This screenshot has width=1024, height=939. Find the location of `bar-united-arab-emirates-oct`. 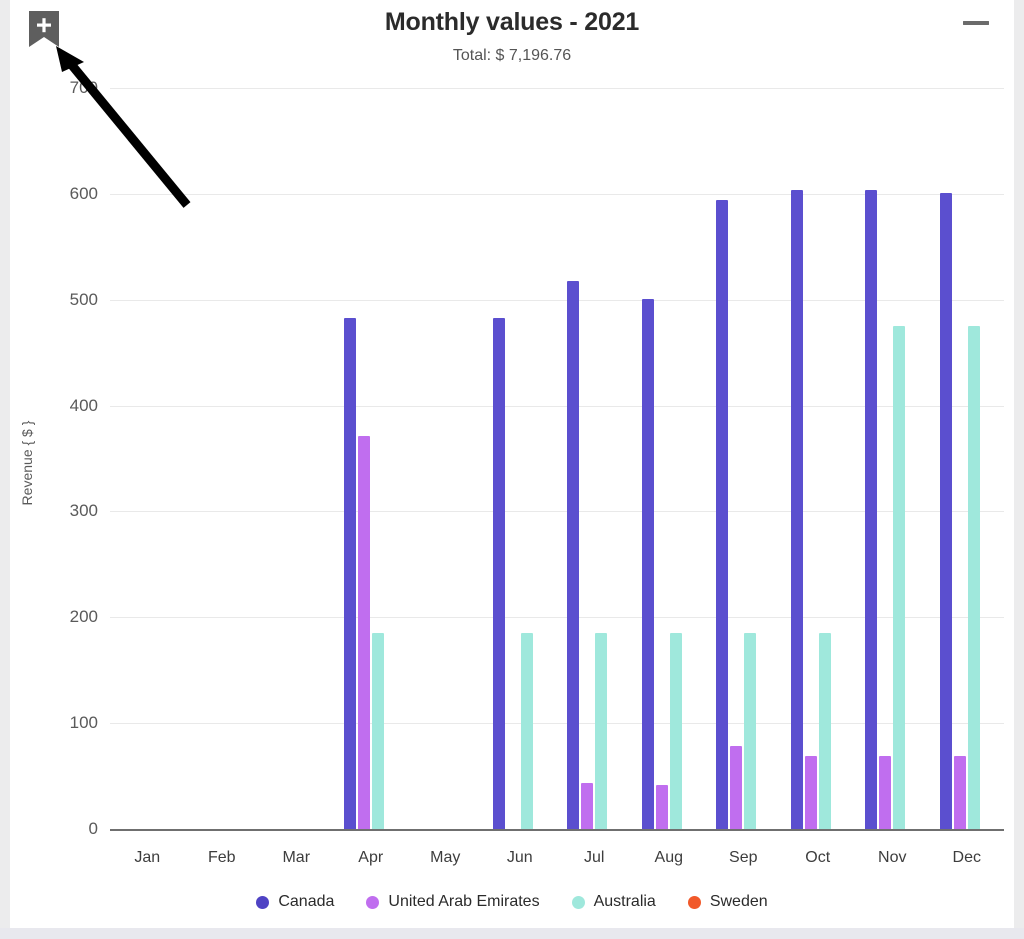

bar-united-arab-emirates-oct is located at coordinates (810, 792).